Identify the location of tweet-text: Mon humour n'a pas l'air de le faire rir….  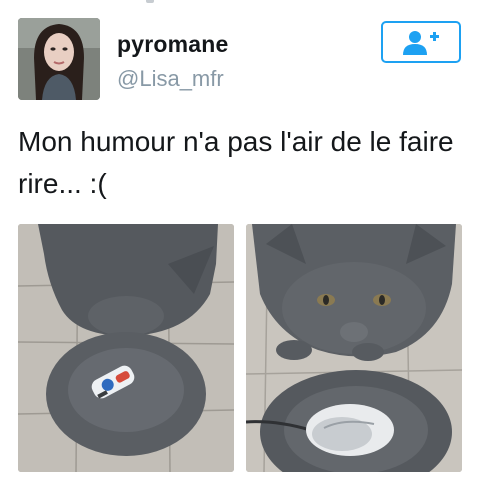
(236, 162).